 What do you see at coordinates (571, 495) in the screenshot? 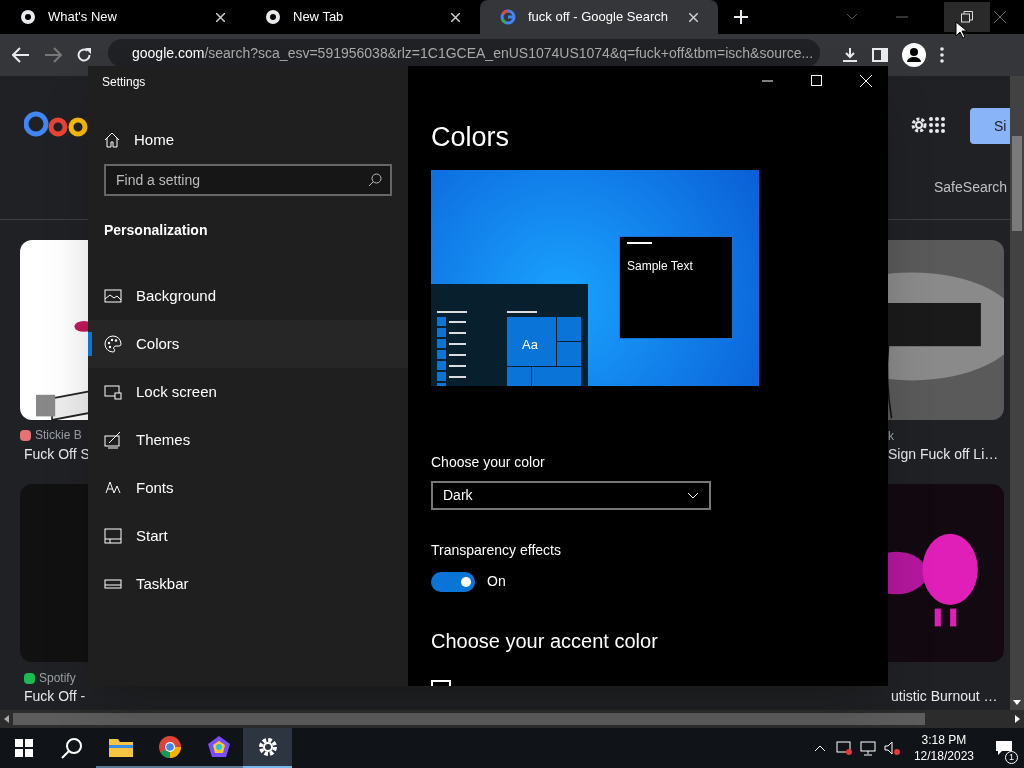
I see `color-dropdown: Dark` at bounding box center [571, 495].